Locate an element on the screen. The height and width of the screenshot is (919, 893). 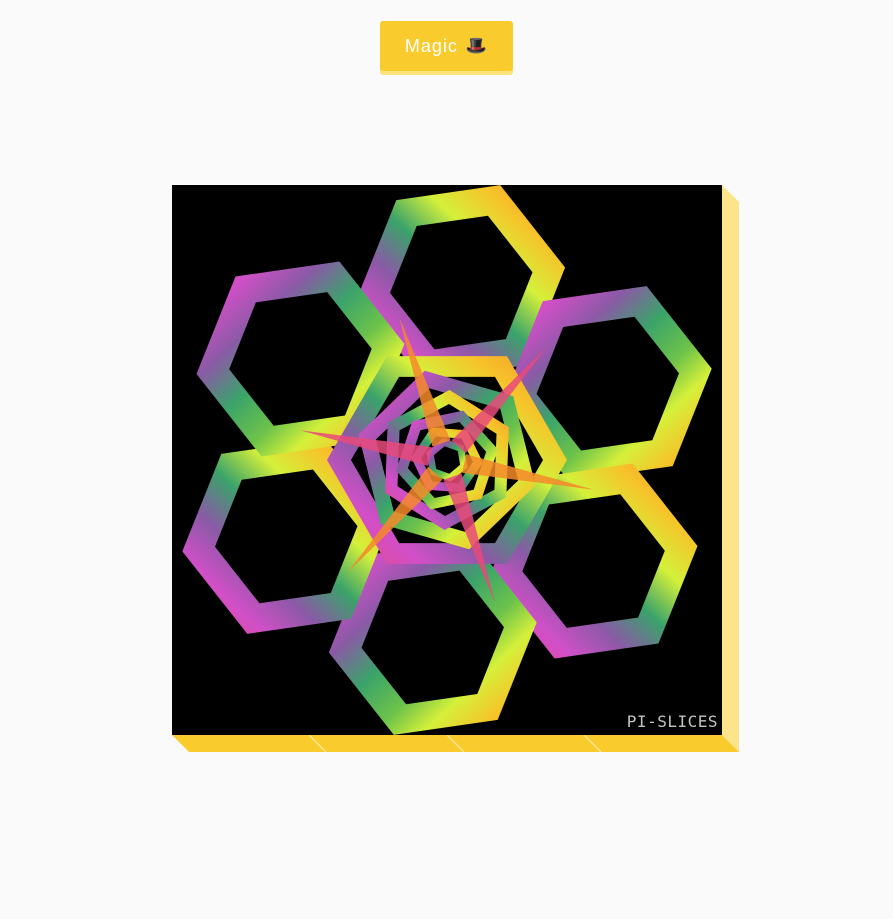
watermark-text: PI-SLICES is located at coordinates (672, 721).